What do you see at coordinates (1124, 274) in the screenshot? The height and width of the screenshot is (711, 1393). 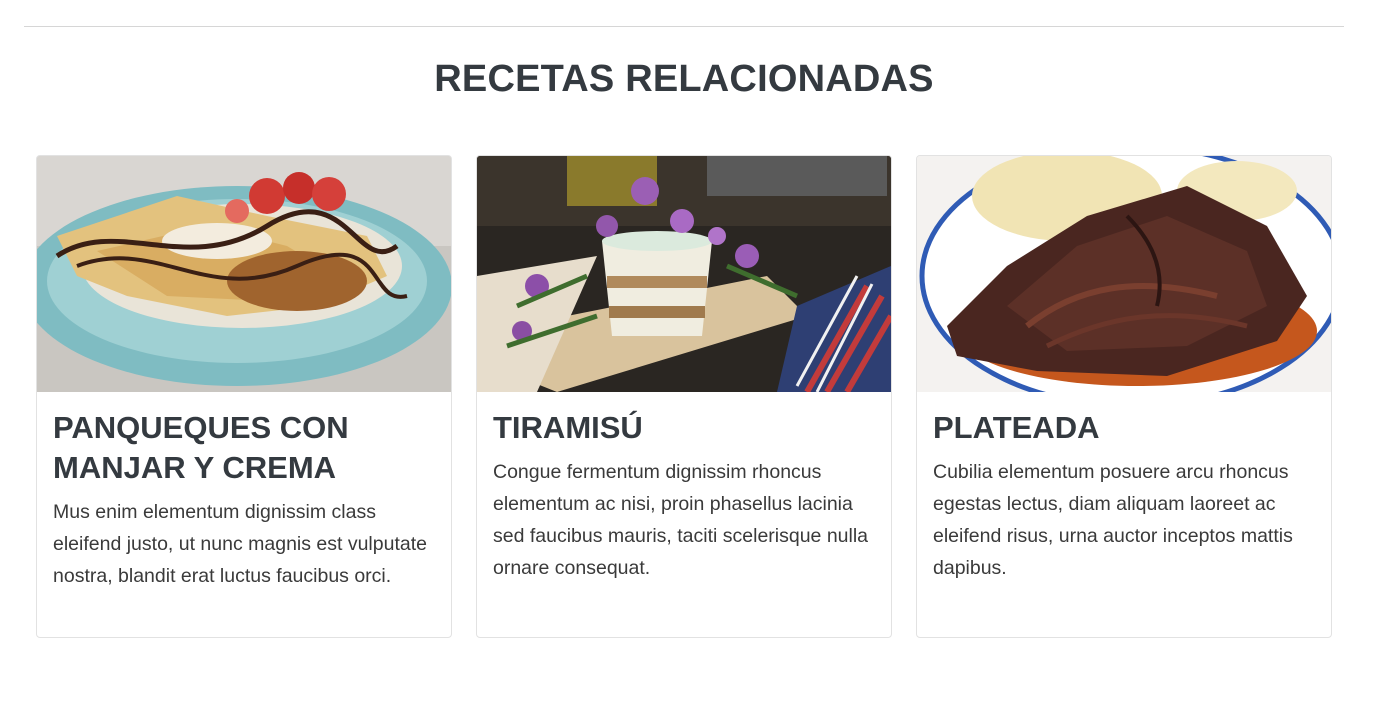 I see `plateada-photo` at bounding box center [1124, 274].